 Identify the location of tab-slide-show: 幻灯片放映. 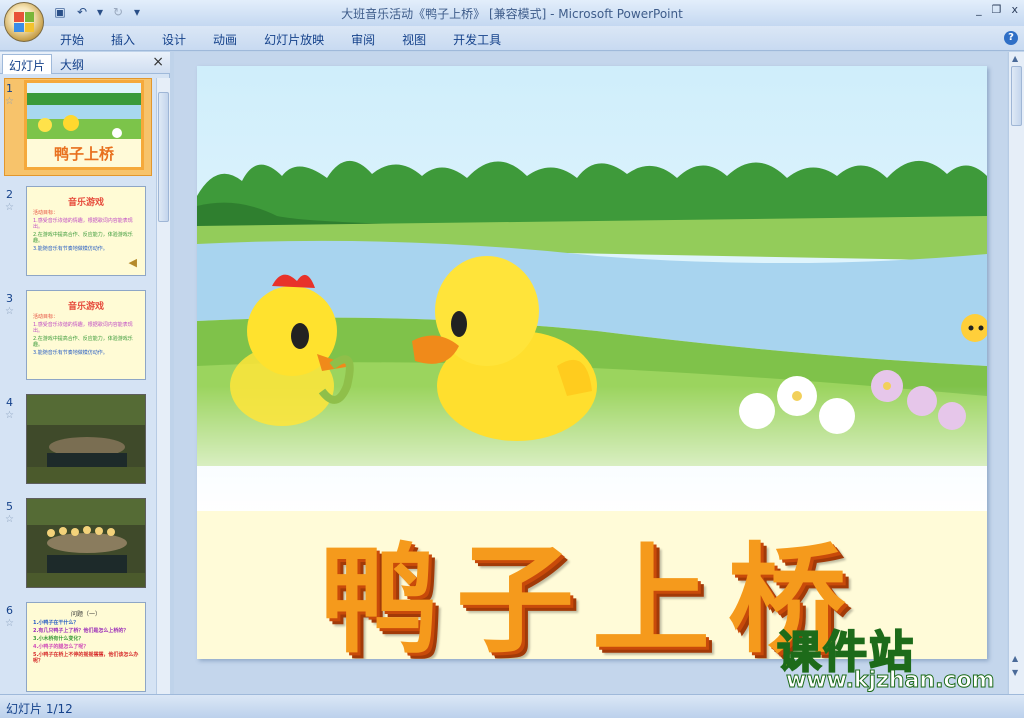
(294, 39).